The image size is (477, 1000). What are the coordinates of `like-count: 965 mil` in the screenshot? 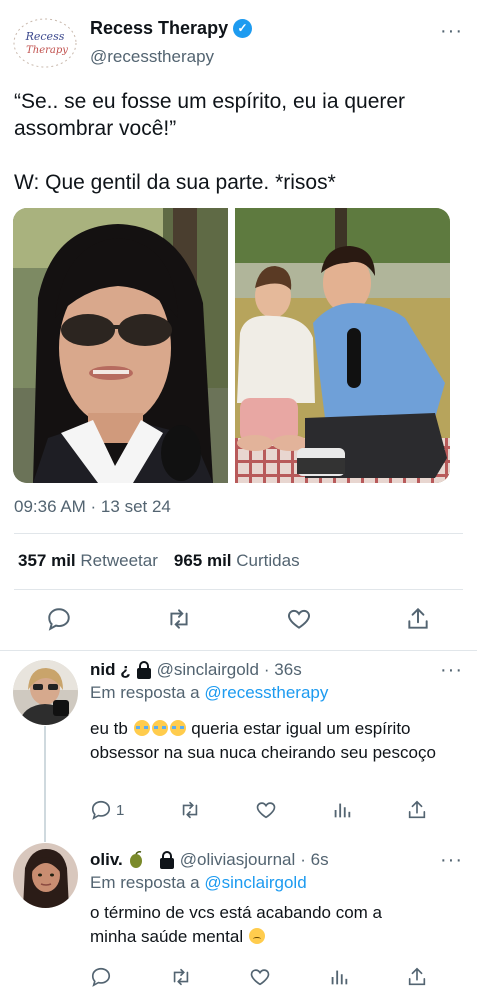 It's located at (202, 560).